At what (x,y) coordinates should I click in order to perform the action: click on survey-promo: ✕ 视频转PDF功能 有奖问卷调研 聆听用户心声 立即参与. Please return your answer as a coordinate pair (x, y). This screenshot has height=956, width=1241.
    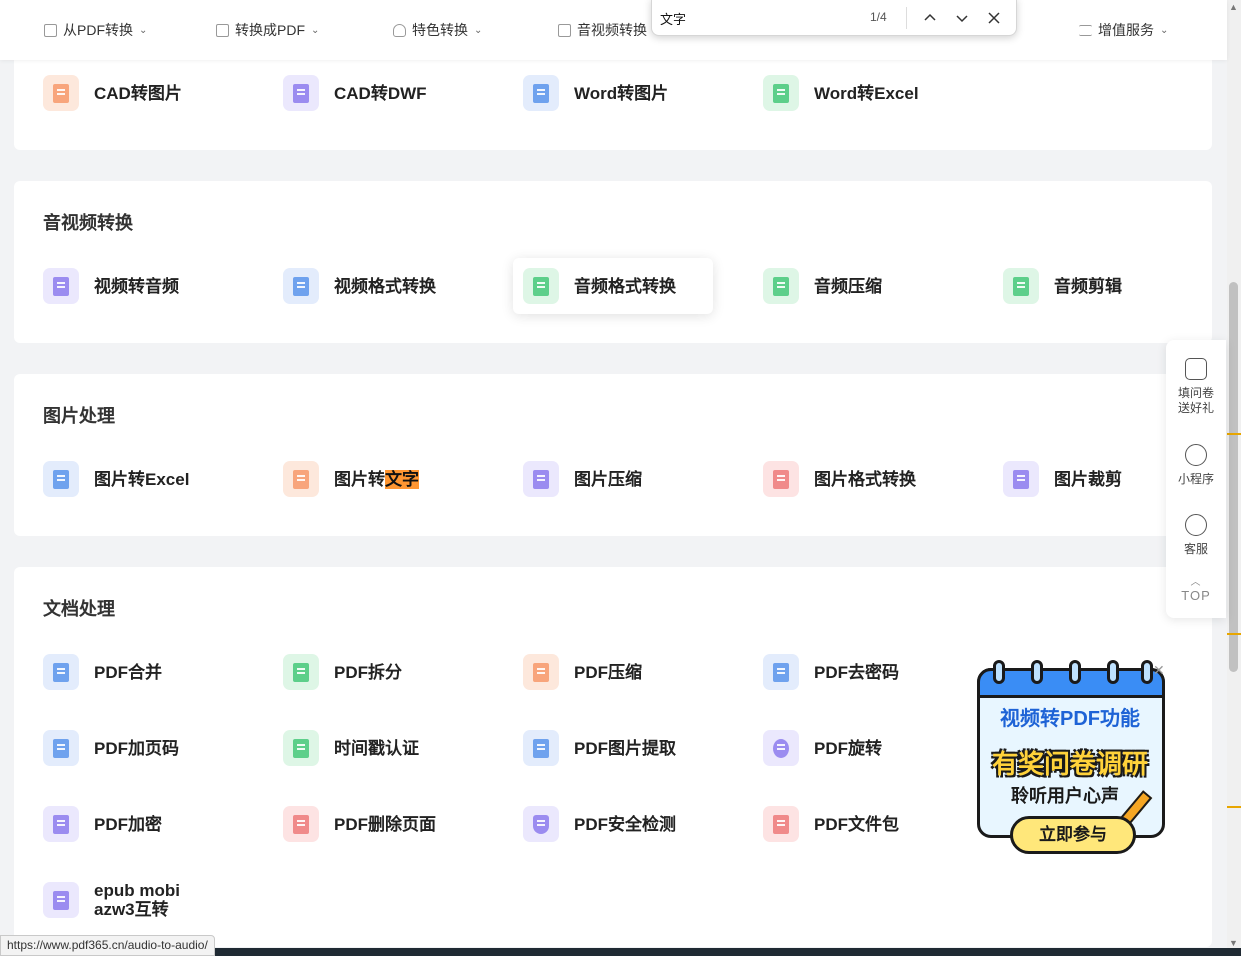
    Looking at the image, I should click on (1072, 759).